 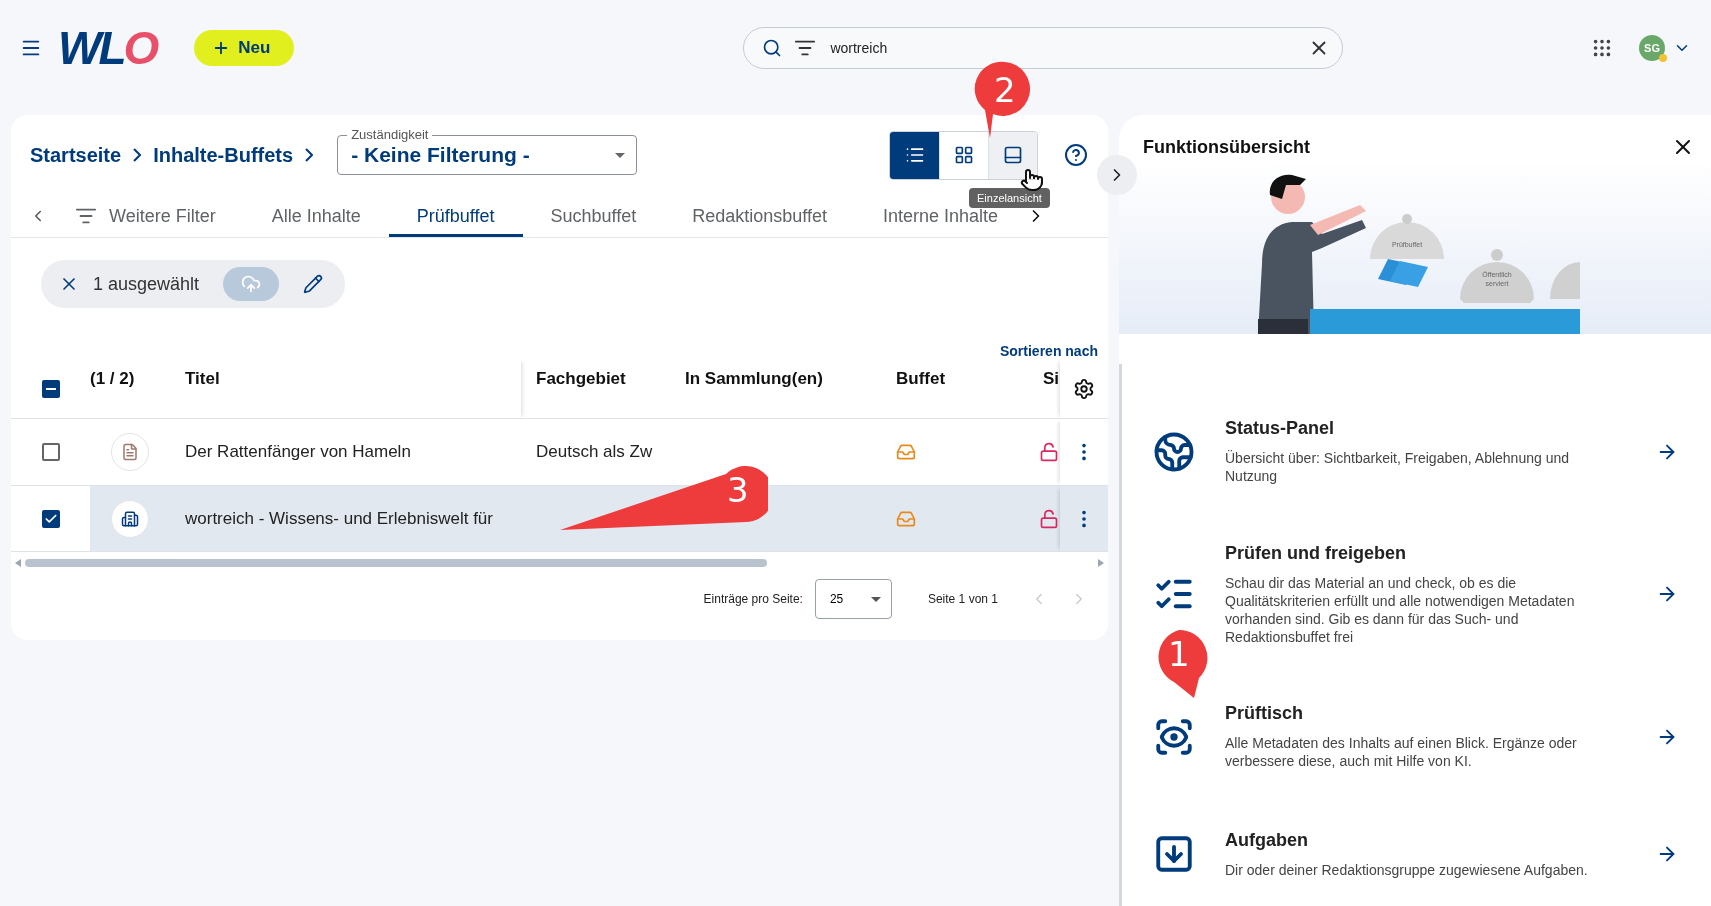 What do you see at coordinates (455, 216) in the screenshot?
I see `tab: Prüfbuffet` at bounding box center [455, 216].